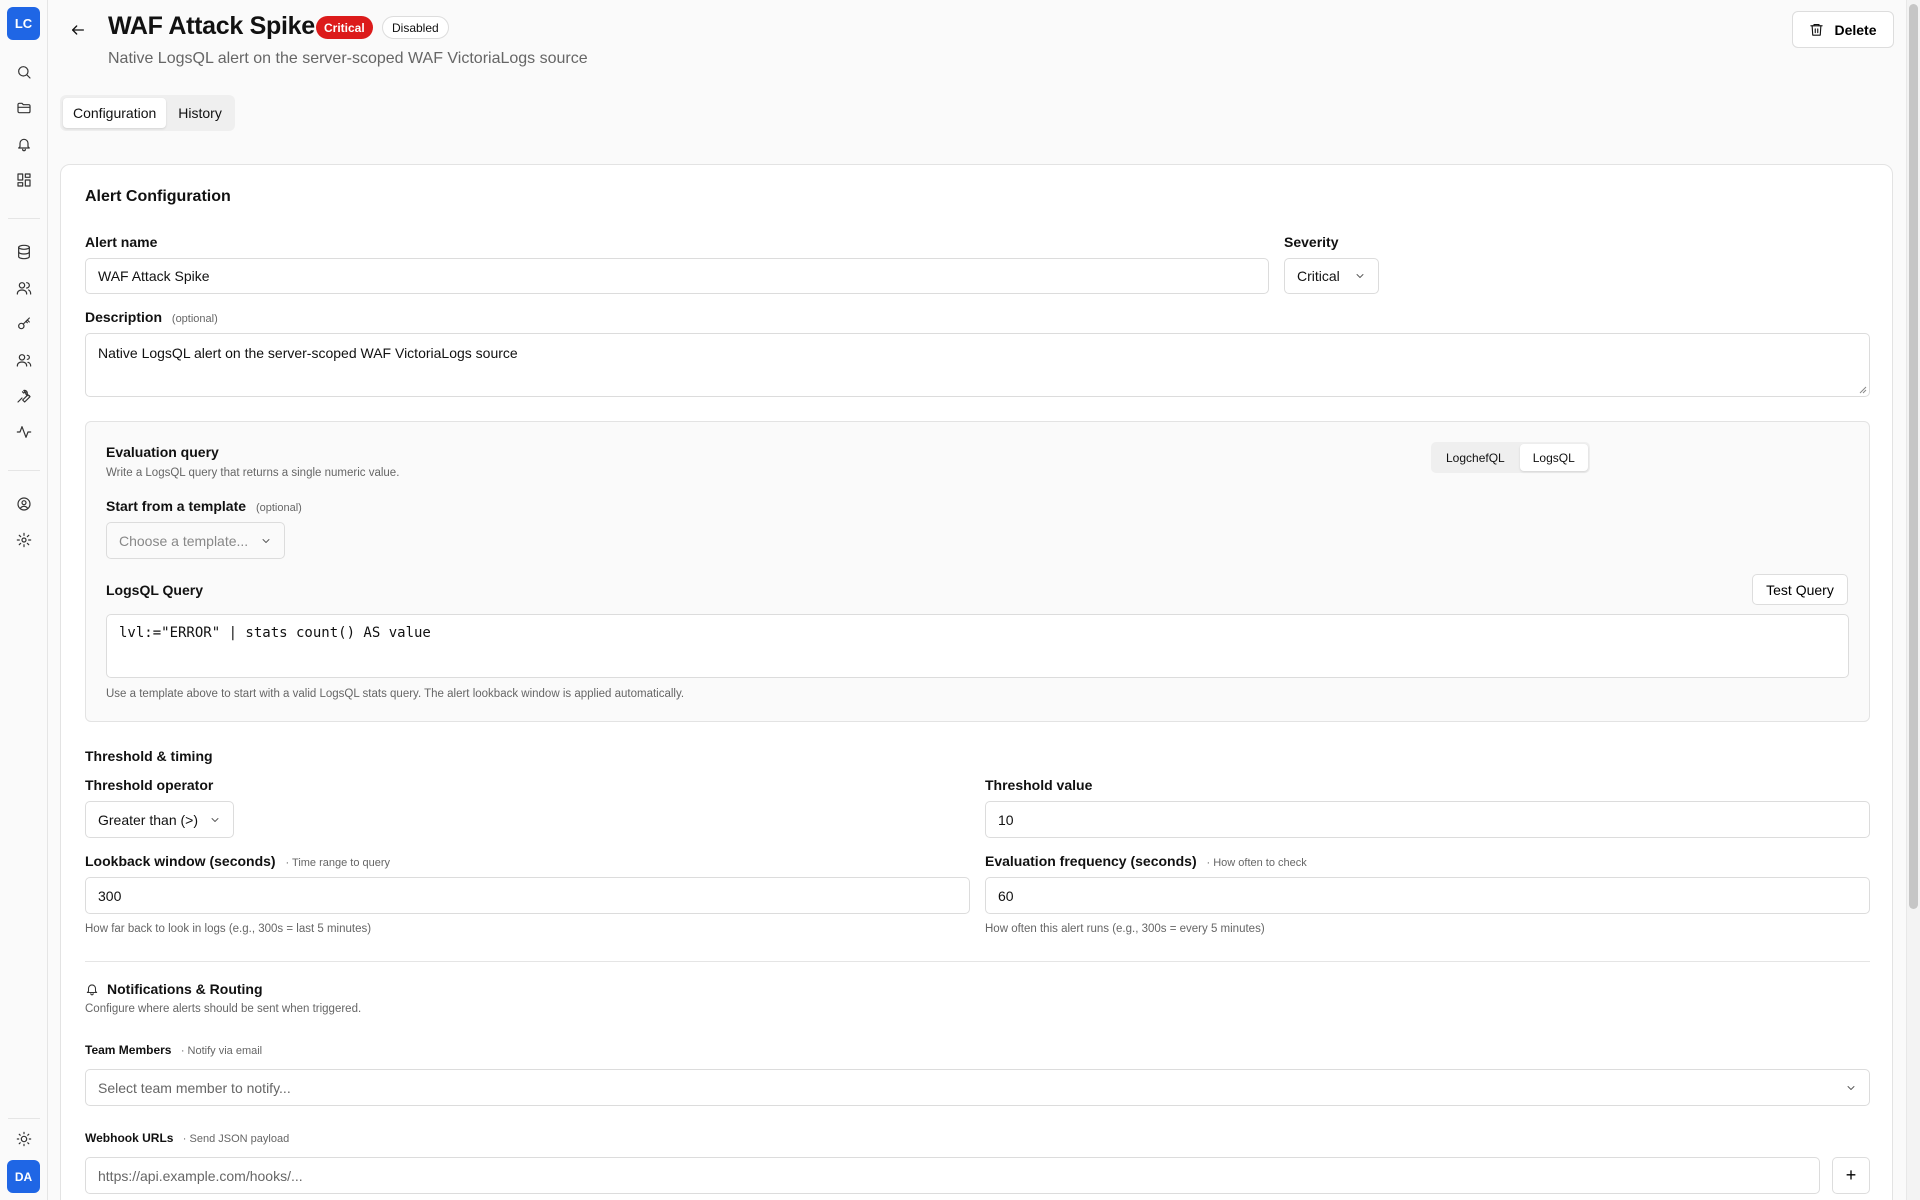  What do you see at coordinates (278, 508) in the screenshot?
I see `template-optional: (optional)` at bounding box center [278, 508].